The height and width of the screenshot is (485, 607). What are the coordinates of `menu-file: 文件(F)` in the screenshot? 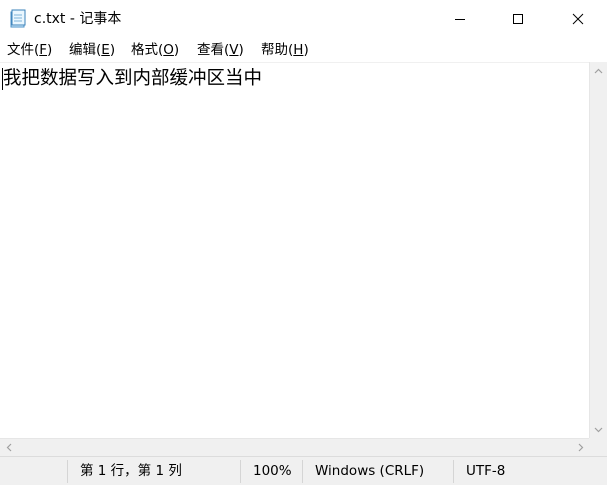 It's located at (29, 50).